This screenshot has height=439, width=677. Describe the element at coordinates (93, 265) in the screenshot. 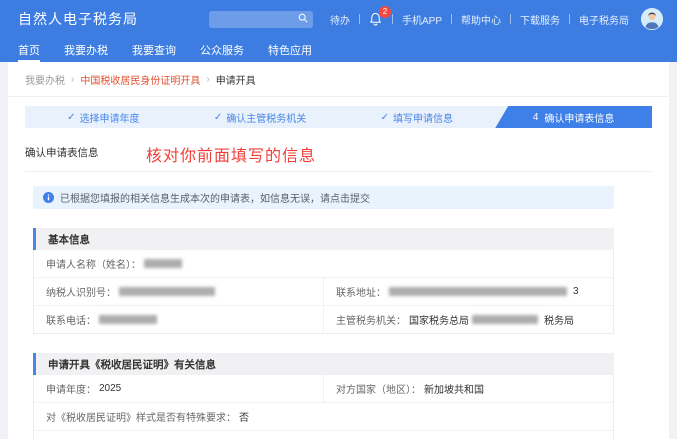

I see `field-label: 申请人名称（姓名）：` at that location.